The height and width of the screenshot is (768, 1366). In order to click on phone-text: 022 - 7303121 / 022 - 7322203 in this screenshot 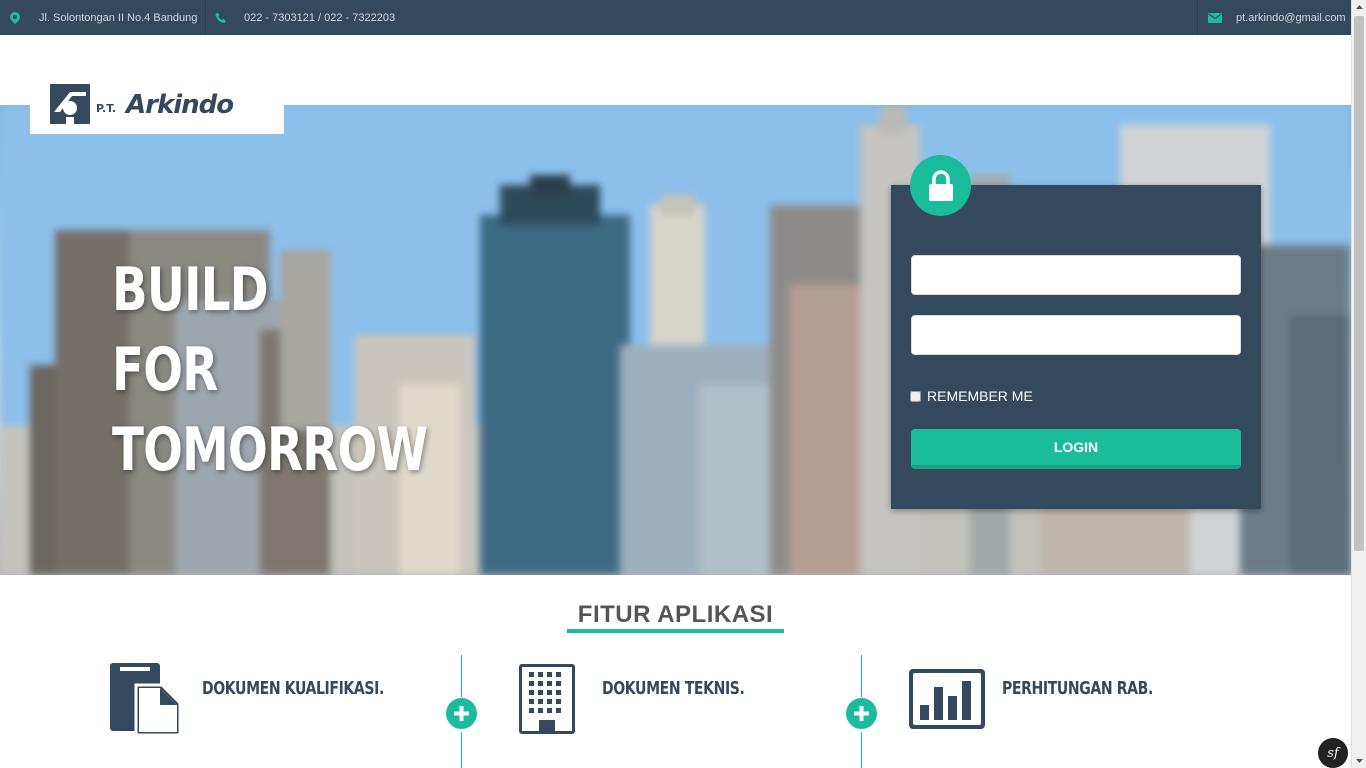, I will do `click(320, 17)`.